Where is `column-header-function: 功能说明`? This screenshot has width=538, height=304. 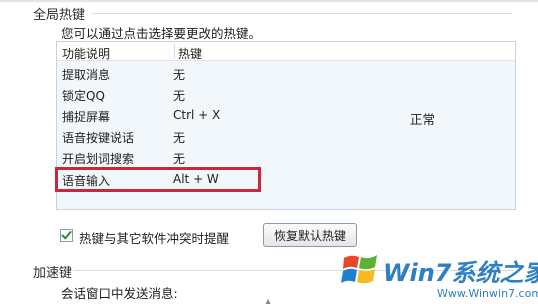
column-header-function: 功能说明 is located at coordinates (86, 53).